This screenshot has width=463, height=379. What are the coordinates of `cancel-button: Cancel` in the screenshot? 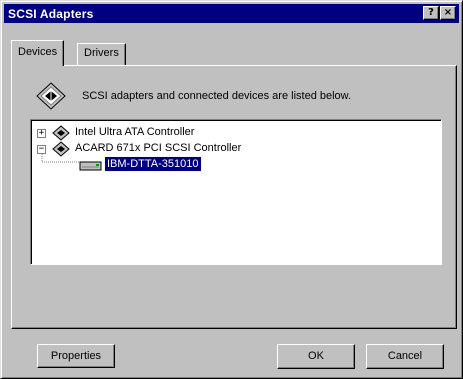 It's located at (405, 356).